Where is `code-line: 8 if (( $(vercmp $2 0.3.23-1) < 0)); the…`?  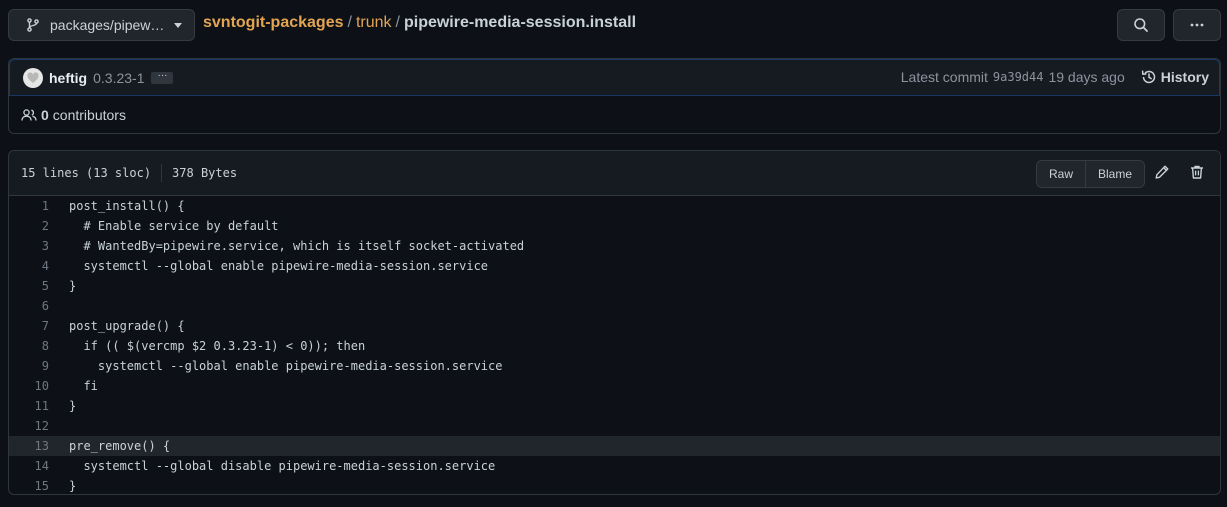 code-line: 8 if (( $(vercmp $2 0.3.23-1) < 0)); the… is located at coordinates (614, 346).